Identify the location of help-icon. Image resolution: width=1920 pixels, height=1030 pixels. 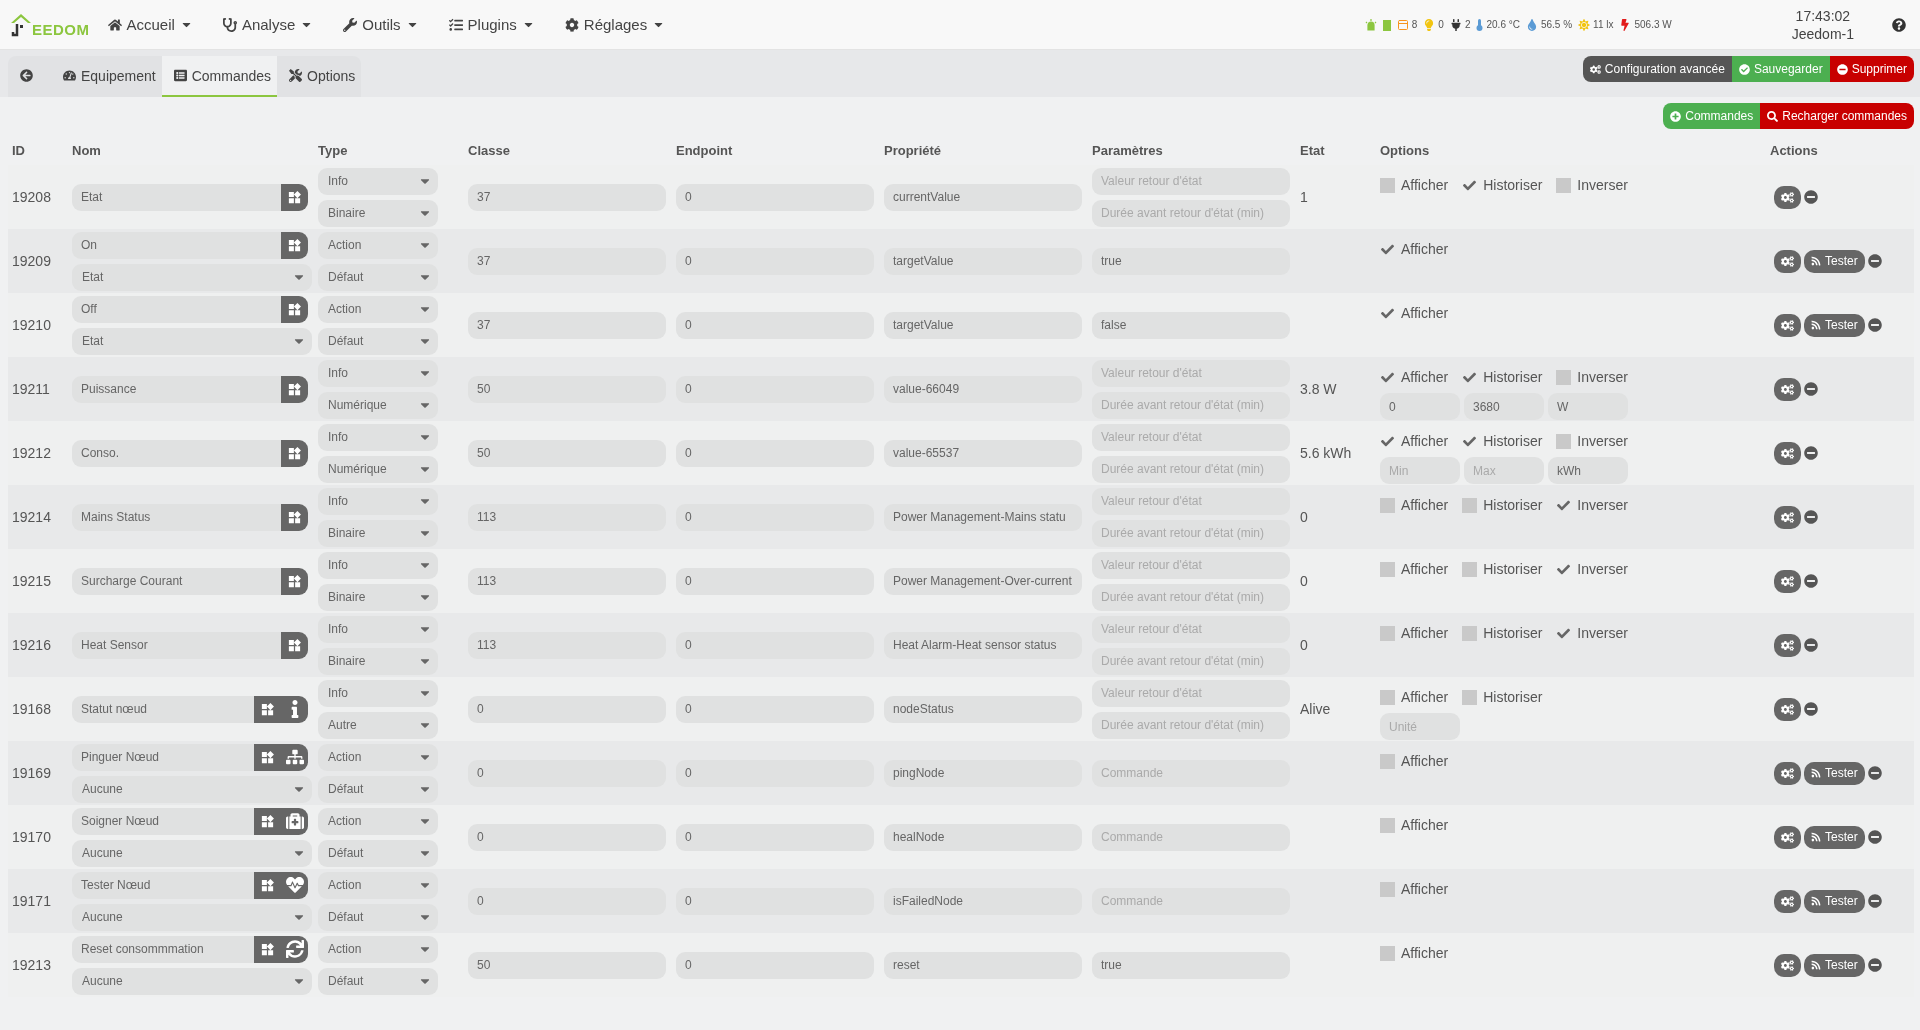
(1899, 24).